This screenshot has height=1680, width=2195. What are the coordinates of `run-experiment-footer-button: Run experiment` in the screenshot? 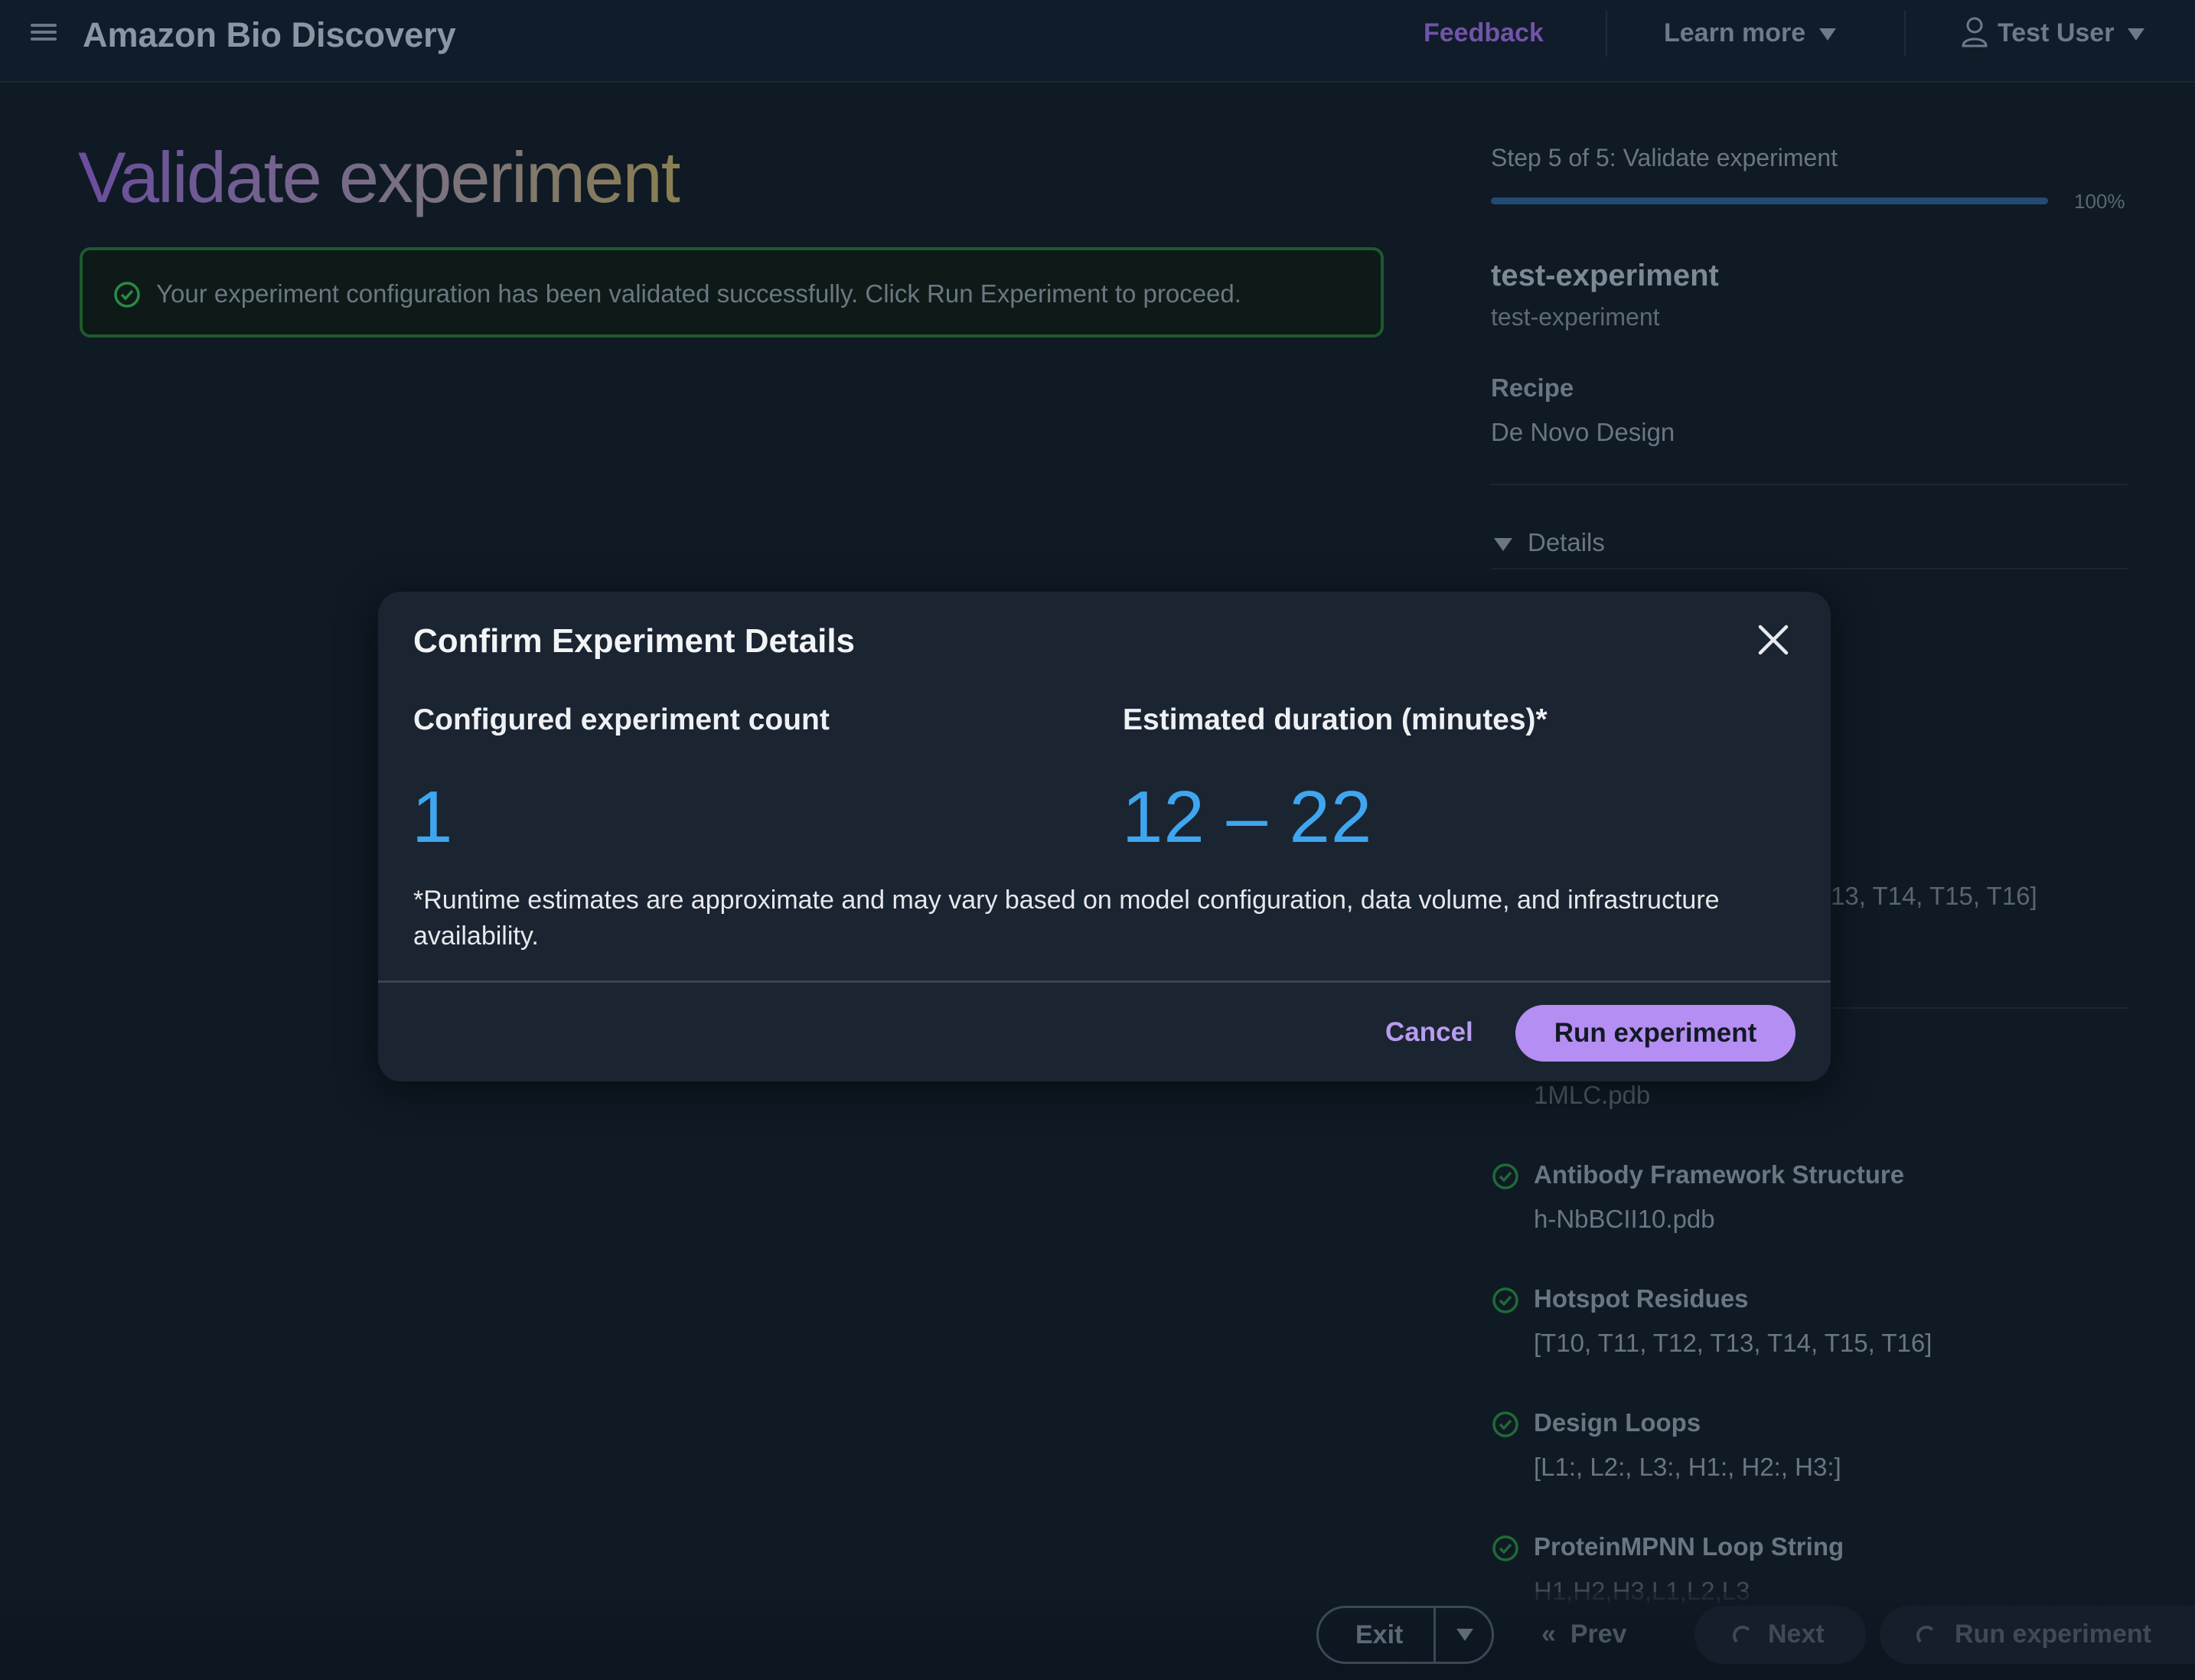 It's located at (2037, 1635).